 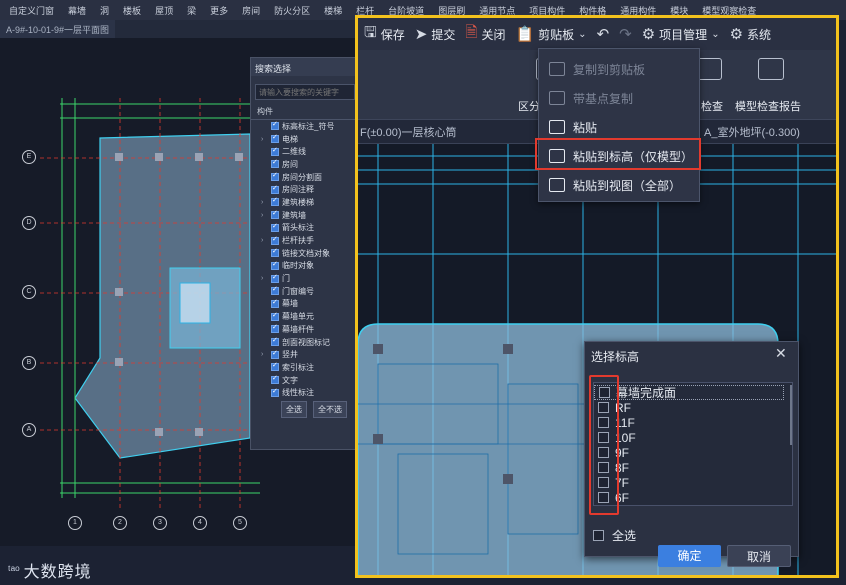 I want to click on bg-drawing-tab: A-9#-10-01-9#一层平面图, so click(x=58, y=29).